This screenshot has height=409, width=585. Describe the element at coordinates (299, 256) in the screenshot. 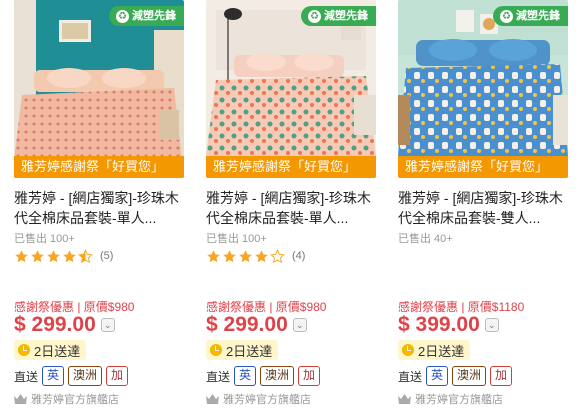

I see `review-count: (4)` at that location.